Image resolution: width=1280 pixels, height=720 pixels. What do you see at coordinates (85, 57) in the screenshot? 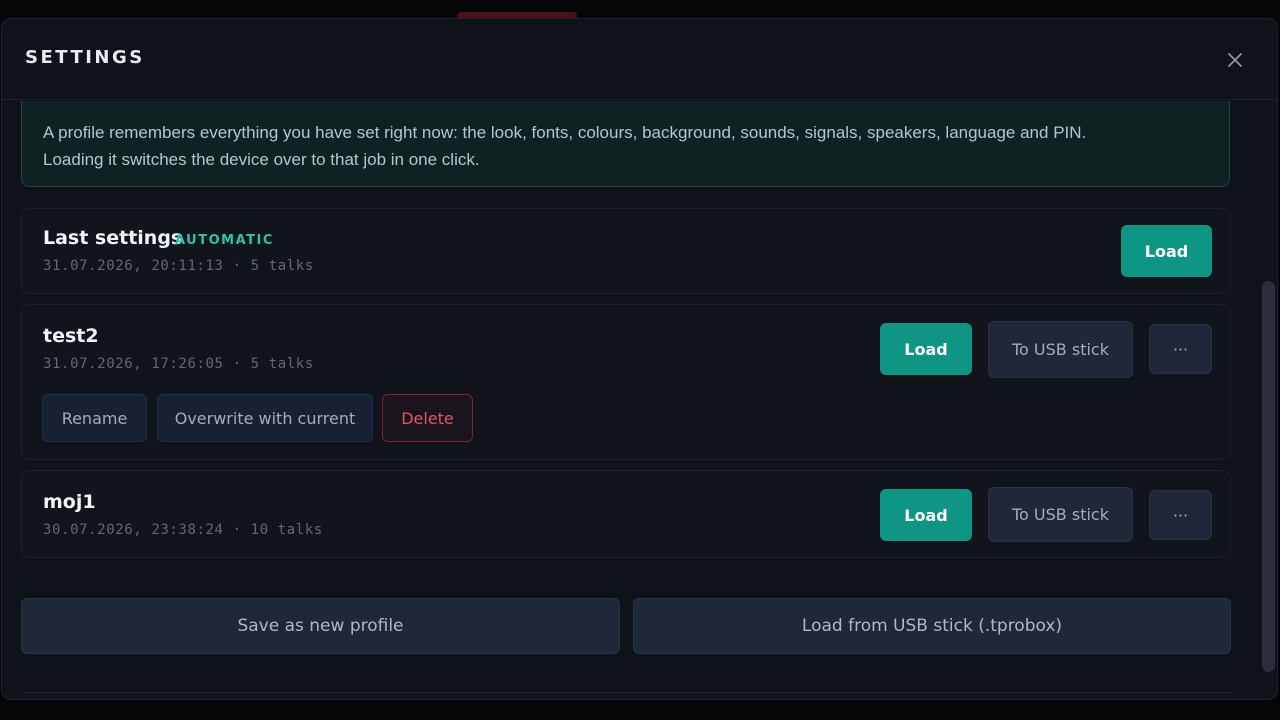
I see `dialog-title: SETTINGS` at bounding box center [85, 57].